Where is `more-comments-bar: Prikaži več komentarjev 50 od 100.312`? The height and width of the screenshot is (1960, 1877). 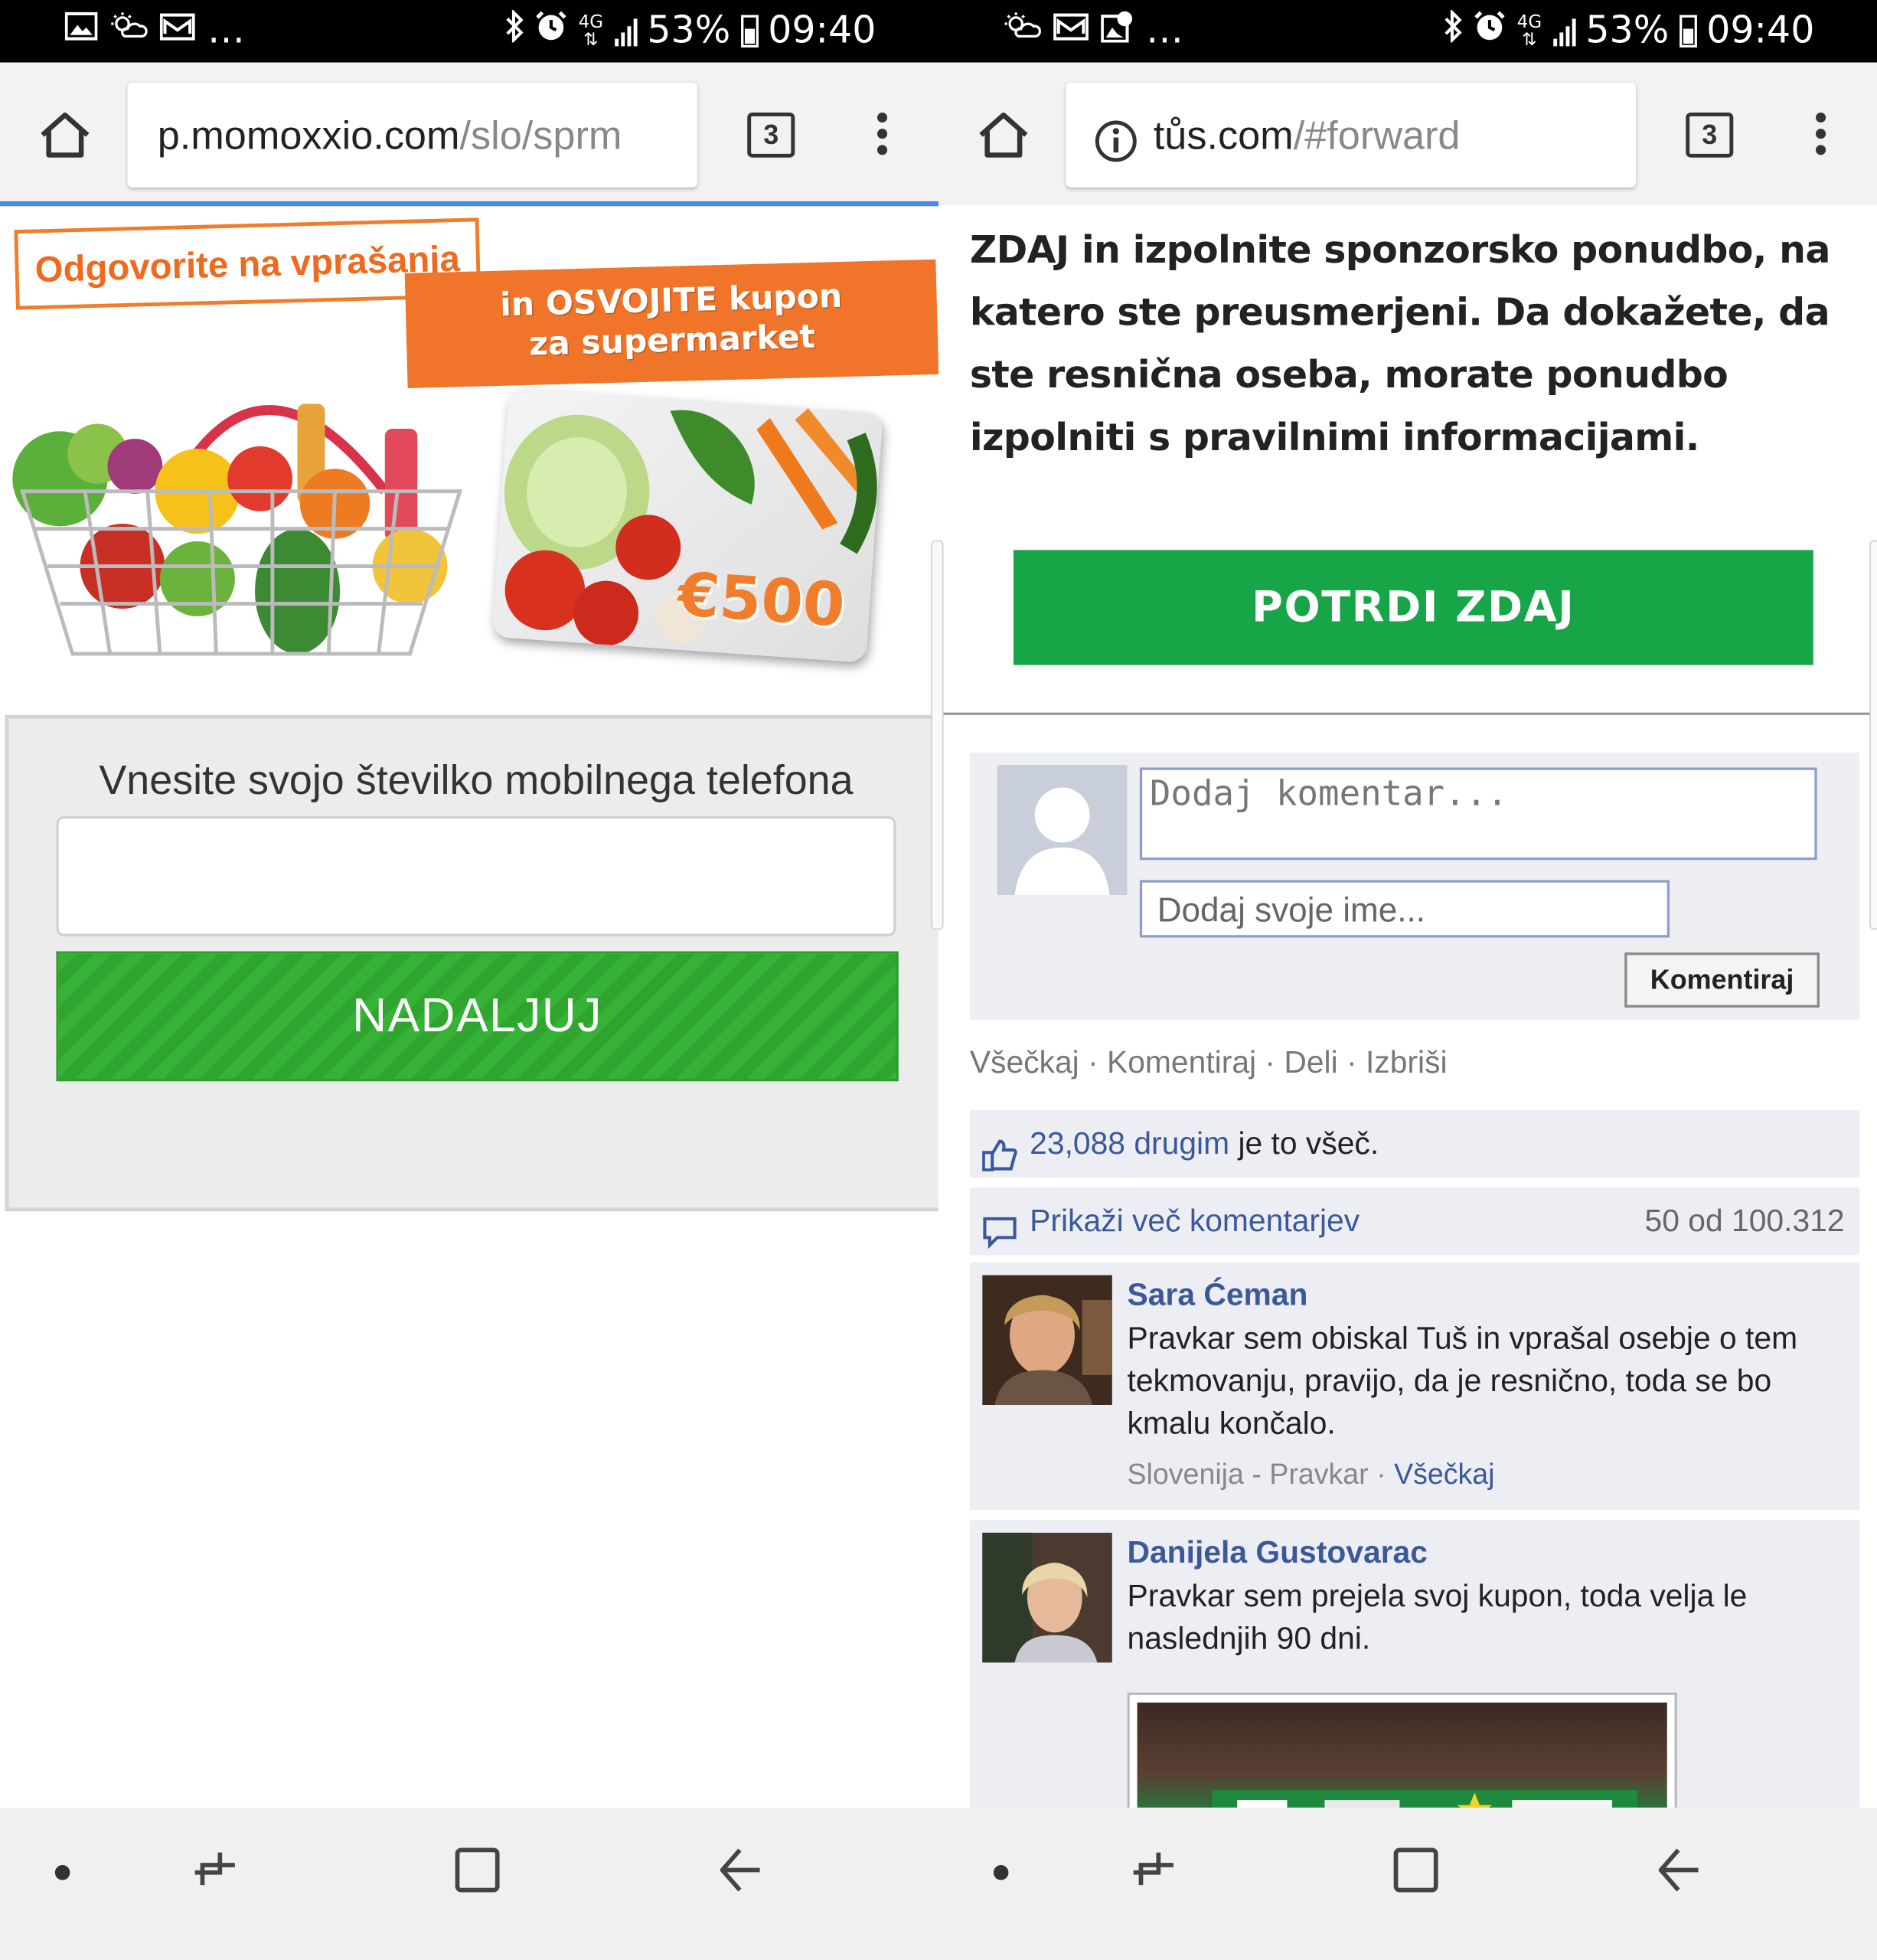
more-comments-bar: Prikaži več komentarjev 50 od 100.312 is located at coordinates (1414, 1221).